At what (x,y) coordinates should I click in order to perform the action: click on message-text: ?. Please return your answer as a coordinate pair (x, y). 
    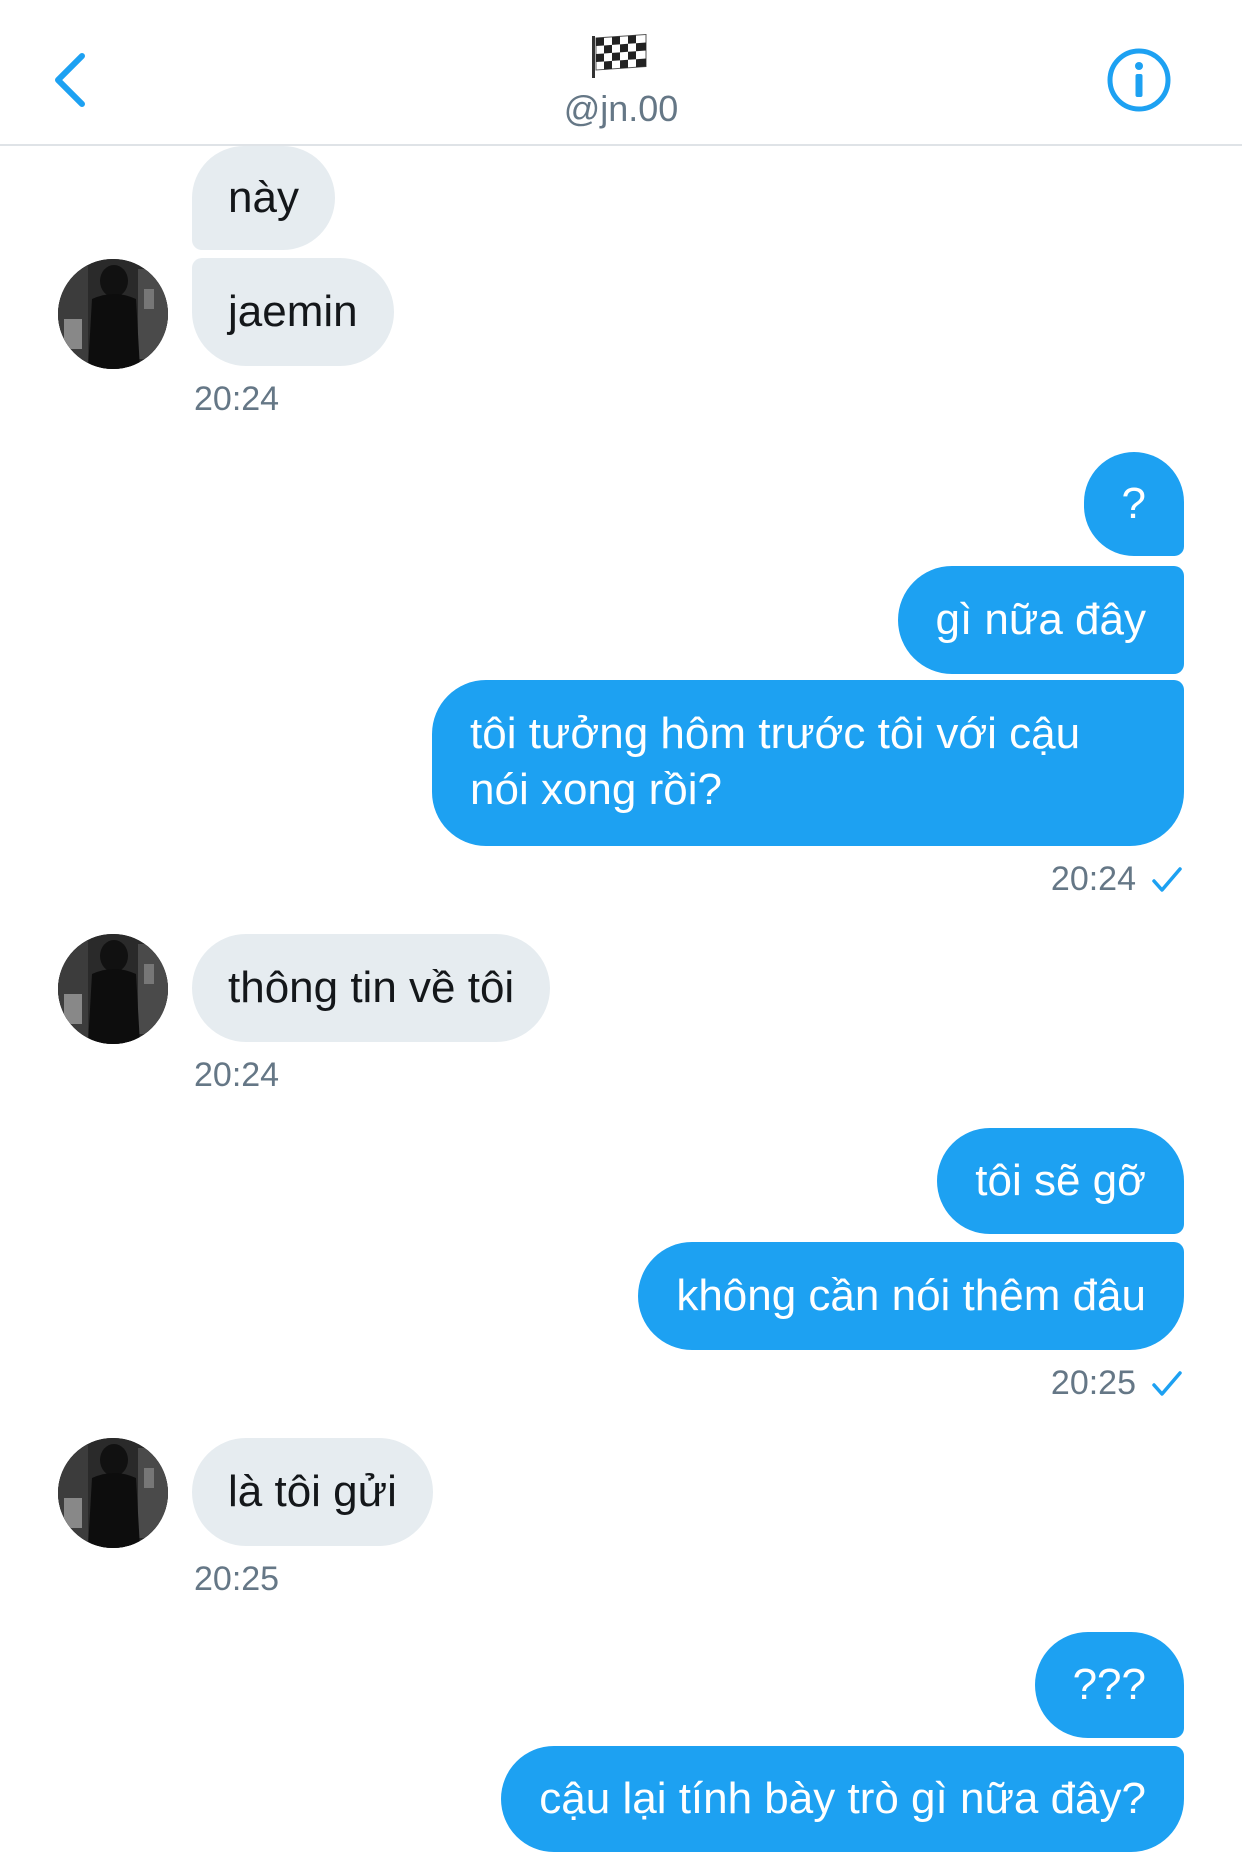
    Looking at the image, I should click on (1133, 503).